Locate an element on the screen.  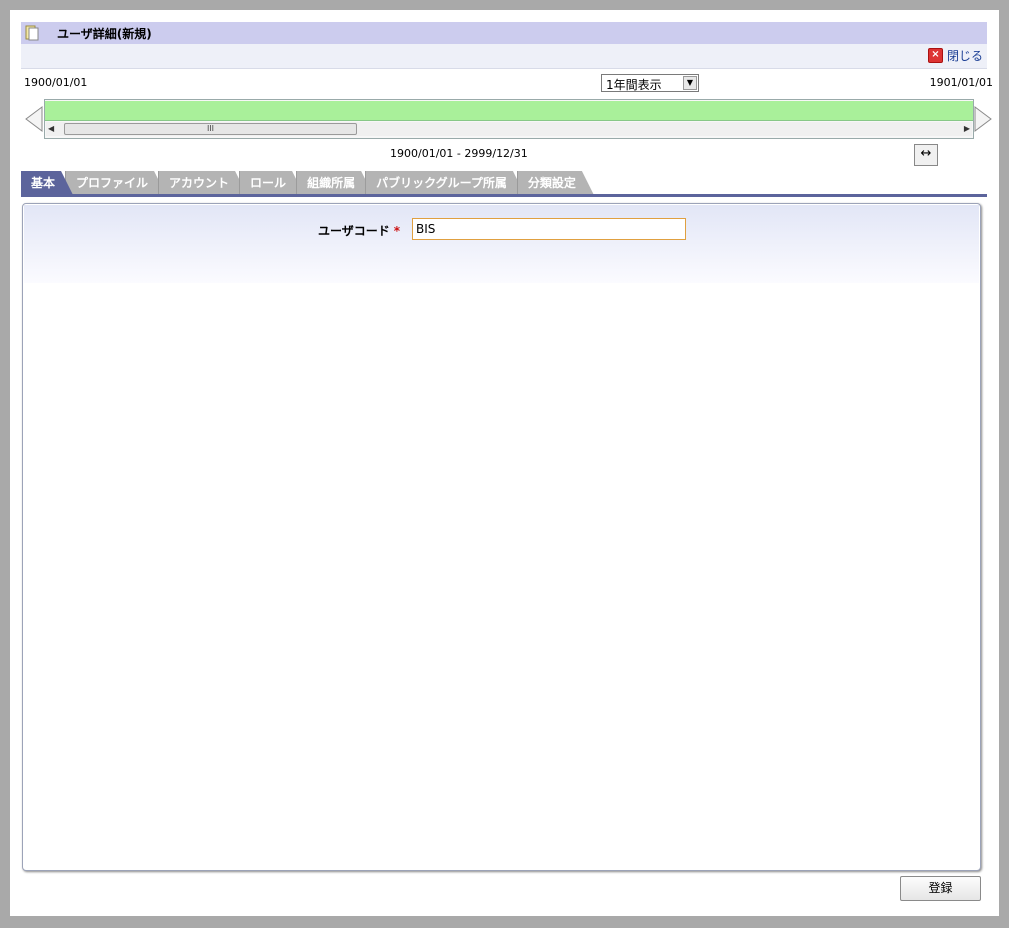
timeline-range: 1900/01/01 - 2999/12/31 is located at coordinates (459, 153).